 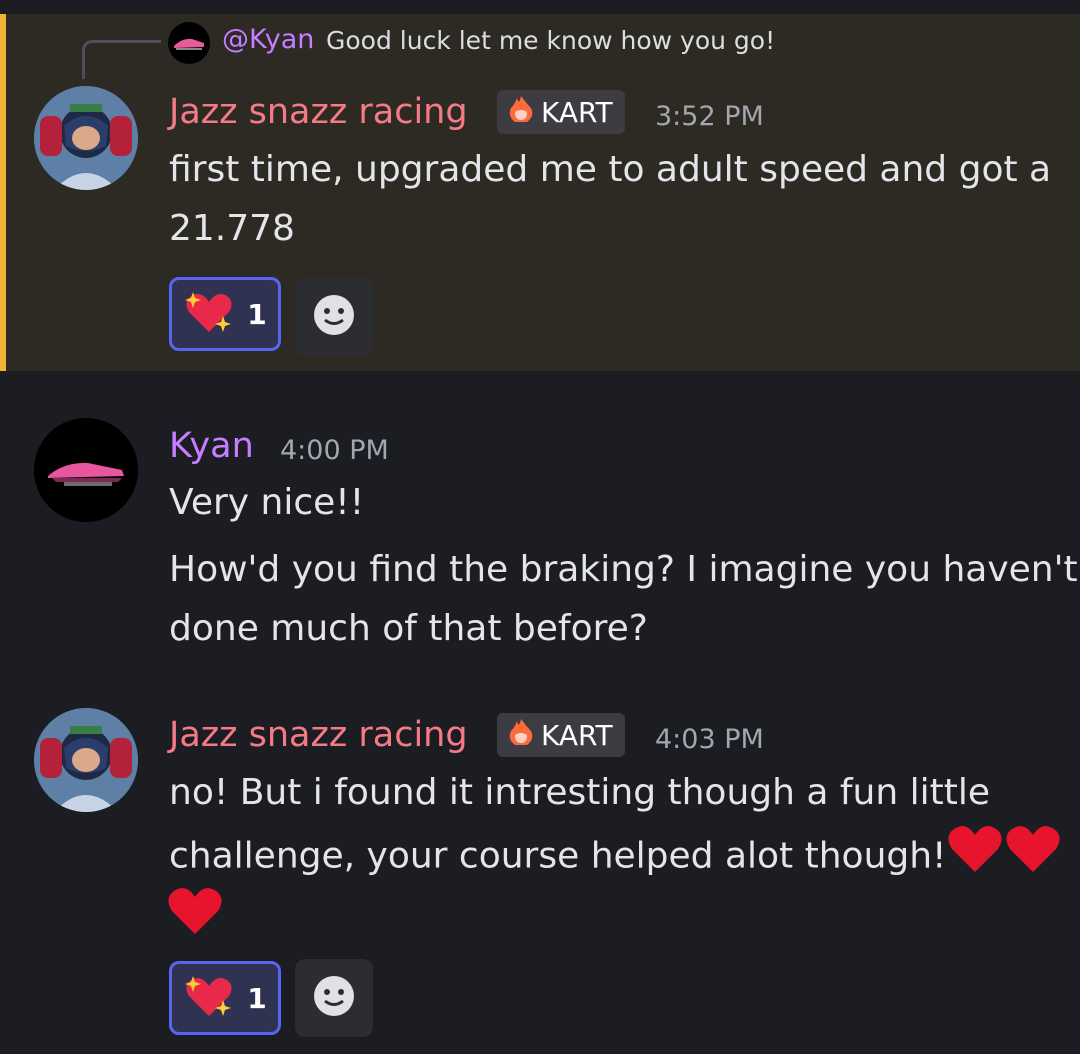 I want to click on message-line: done much of that before?, so click(x=408, y=628).